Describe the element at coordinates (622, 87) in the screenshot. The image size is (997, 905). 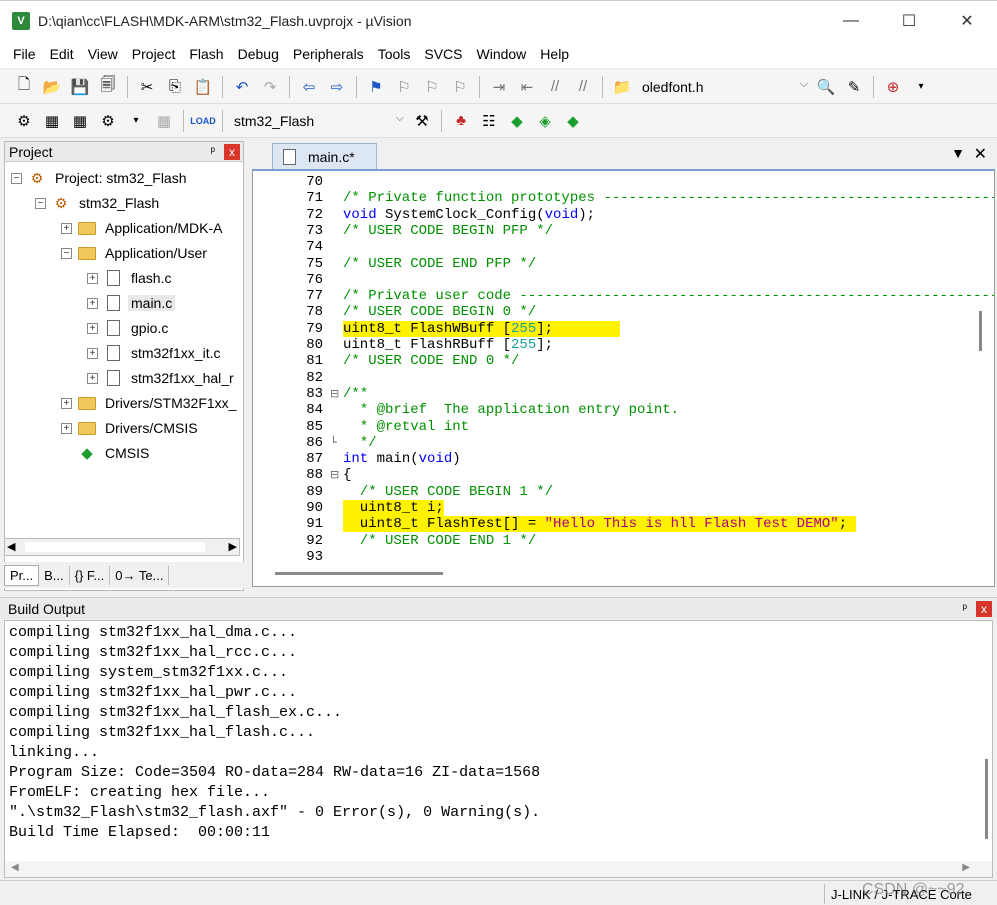
I see `find-in-files-icon: 📁` at that location.